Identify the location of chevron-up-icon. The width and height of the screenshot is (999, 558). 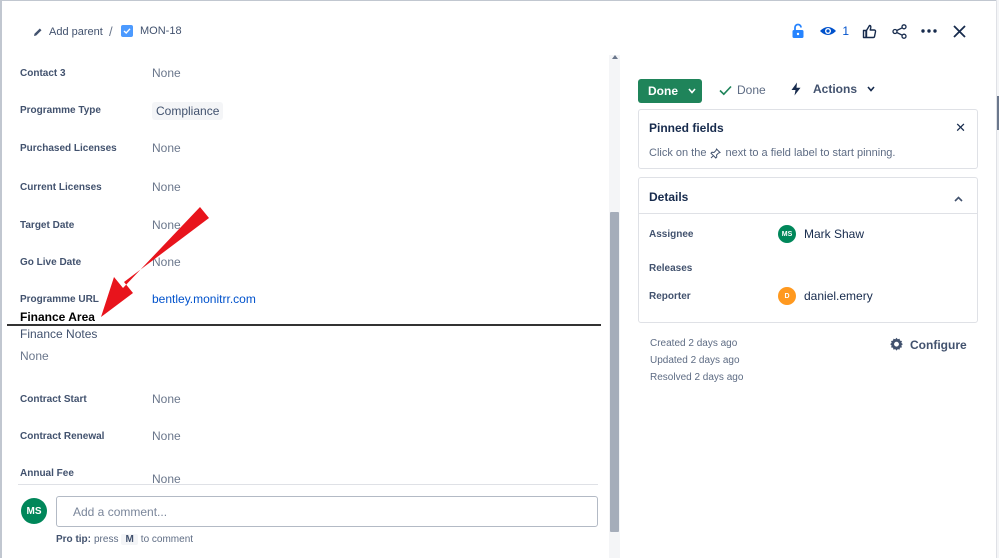
(958, 198).